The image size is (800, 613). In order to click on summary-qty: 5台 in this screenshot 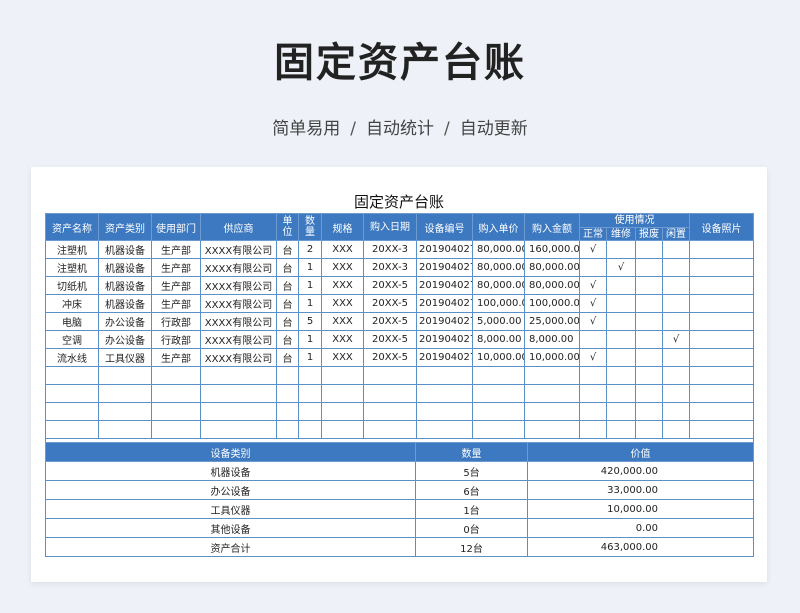, I will do `click(471, 471)`.